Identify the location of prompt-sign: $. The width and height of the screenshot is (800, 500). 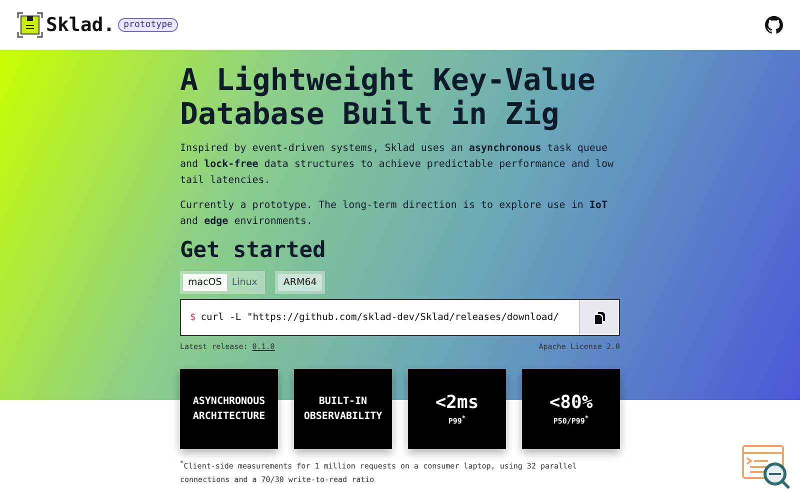
(193, 317).